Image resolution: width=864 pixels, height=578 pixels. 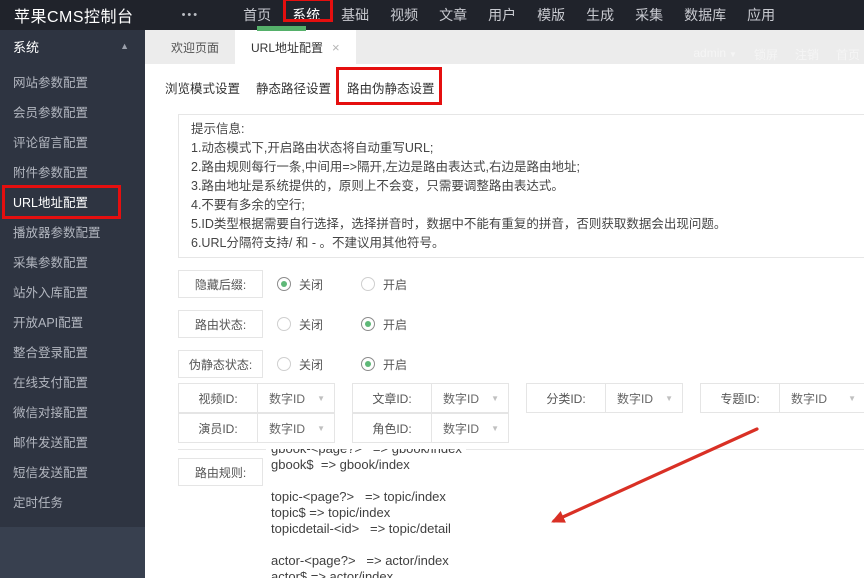 I want to click on active-nav-indicator, so click(x=281, y=28).